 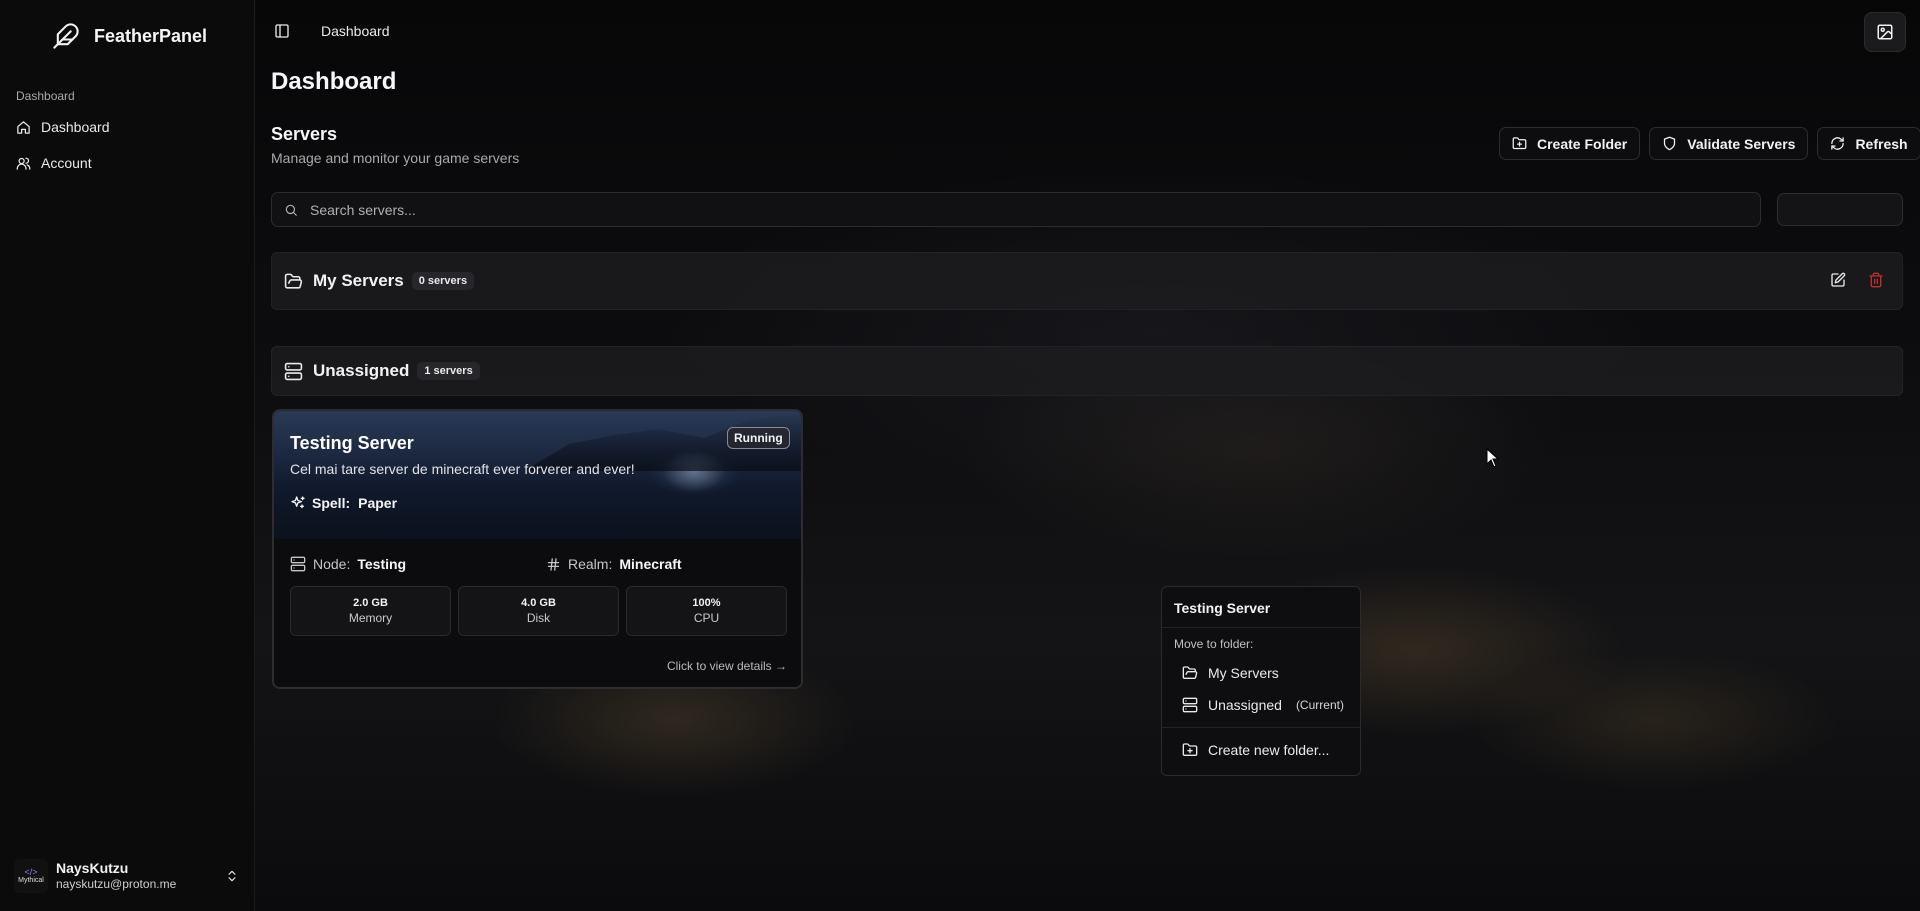 What do you see at coordinates (361, 370) in the screenshot?
I see `folder-name: Unassigned` at bounding box center [361, 370].